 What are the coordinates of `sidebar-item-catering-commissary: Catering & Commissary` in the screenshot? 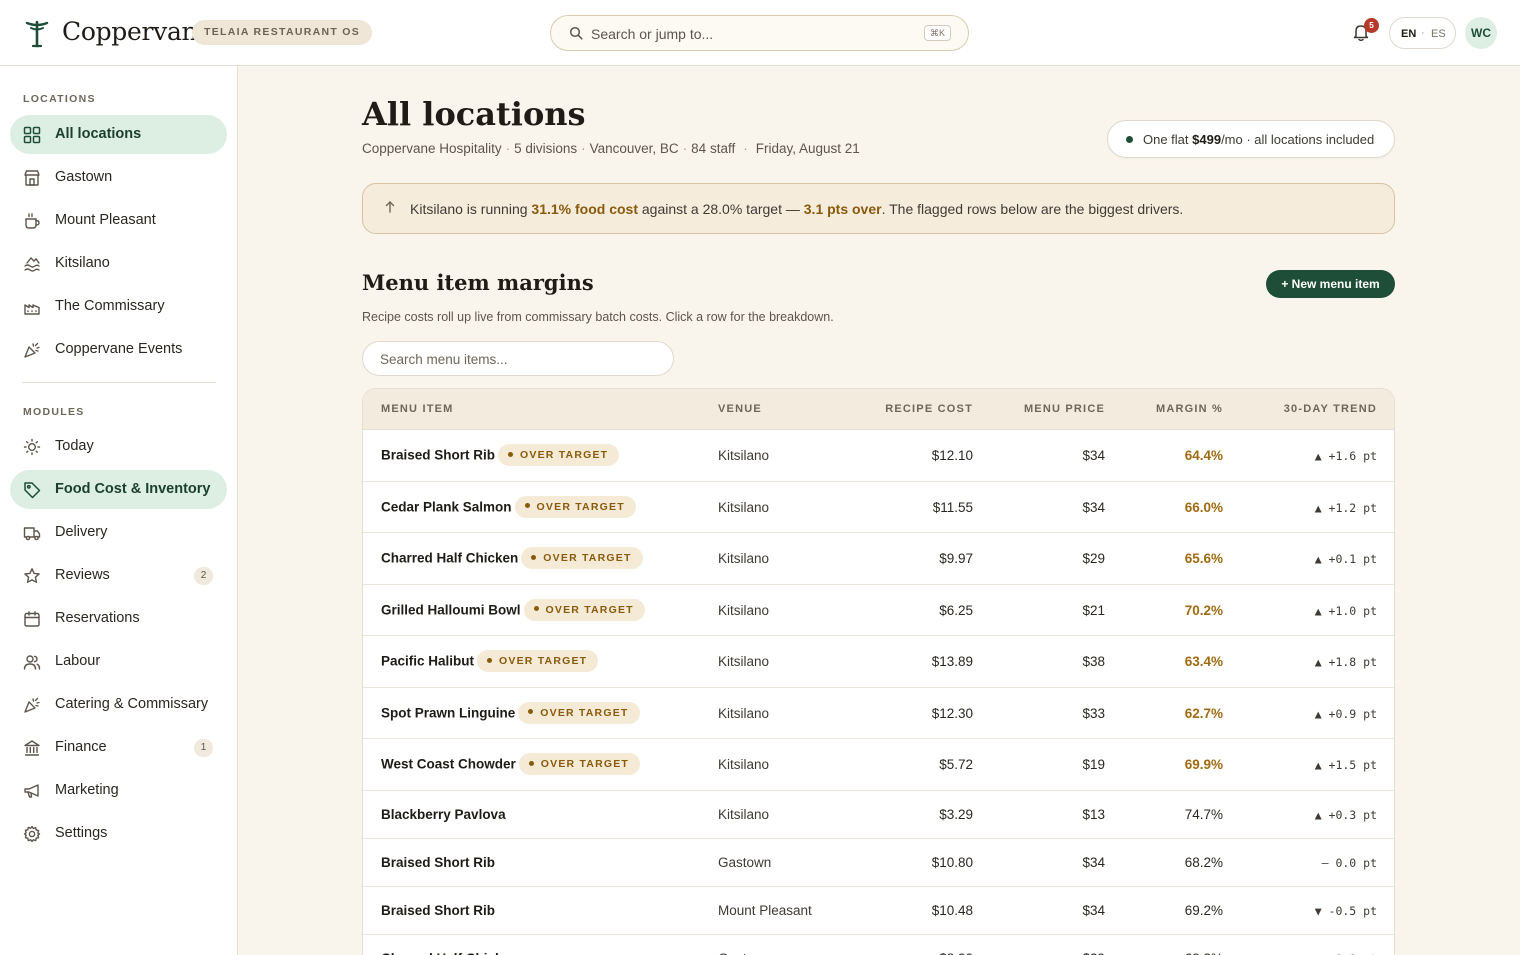 It's located at (118, 704).